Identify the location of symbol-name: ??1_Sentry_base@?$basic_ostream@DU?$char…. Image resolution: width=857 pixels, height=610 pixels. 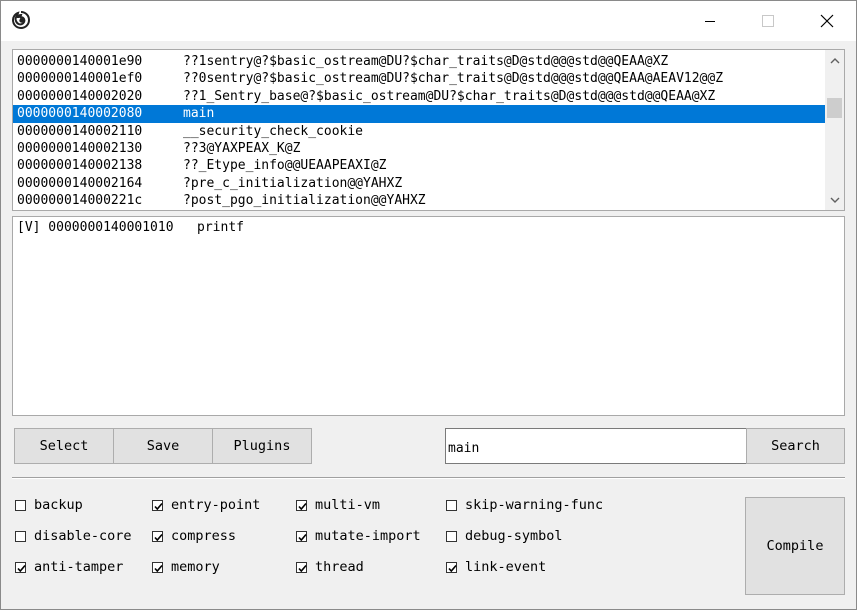
(449, 96).